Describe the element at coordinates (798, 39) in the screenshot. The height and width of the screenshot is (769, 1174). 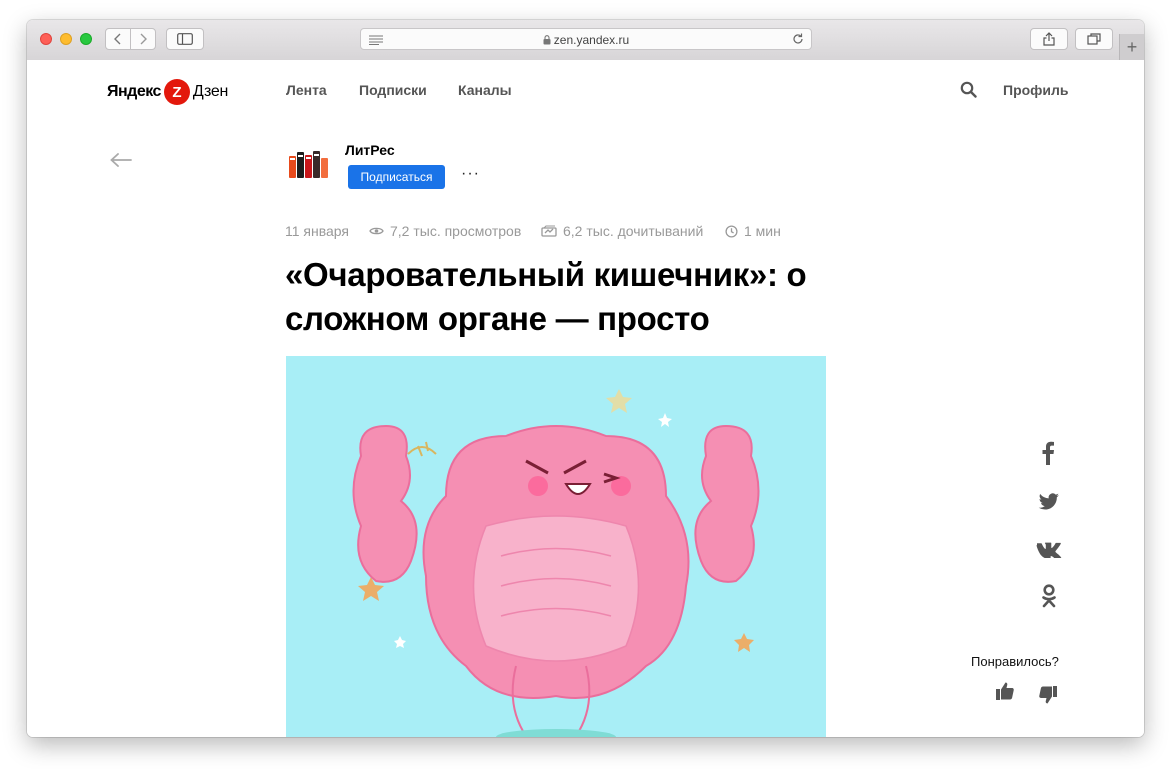
I see `reload-icon` at that location.